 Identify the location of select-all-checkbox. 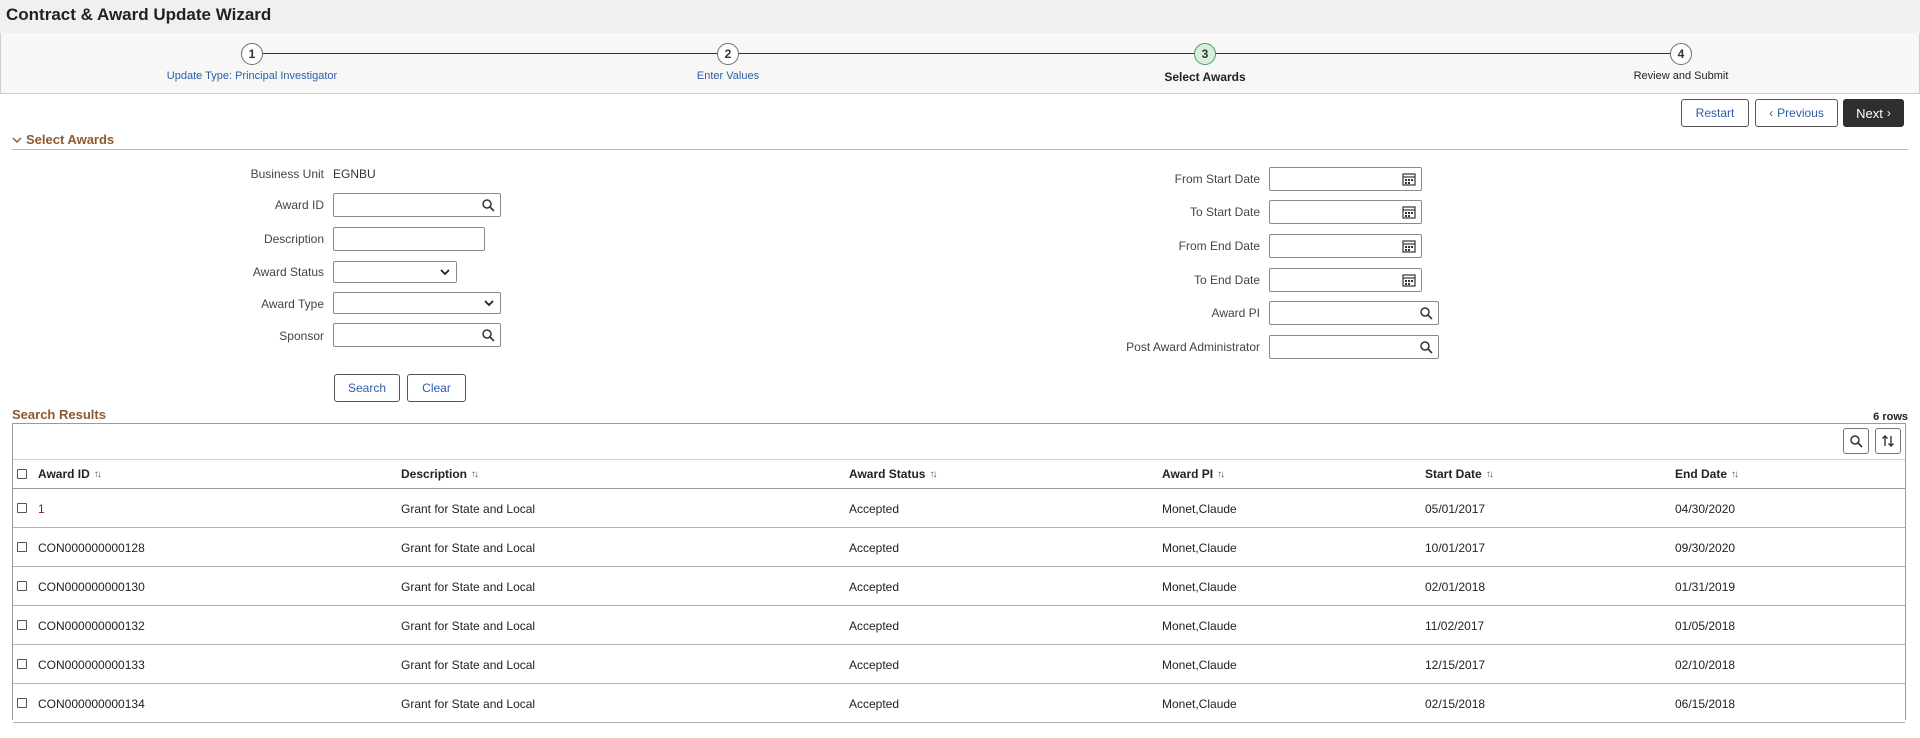
(22, 474).